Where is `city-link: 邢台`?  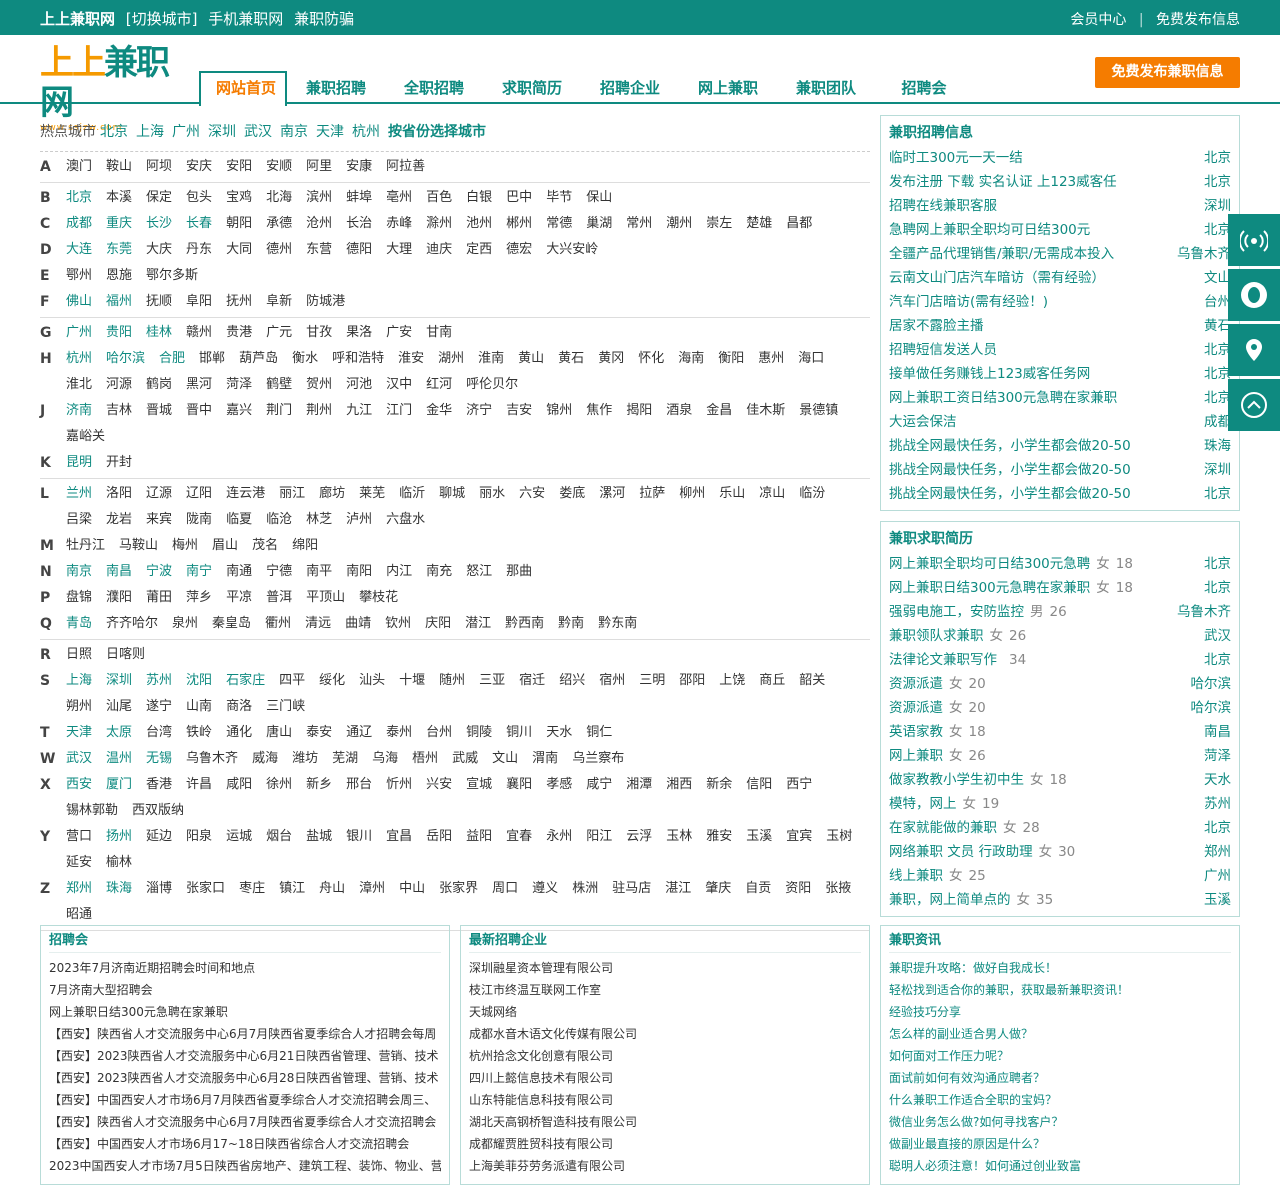 city-link: 邢台 is located at coordinates (359, 785).